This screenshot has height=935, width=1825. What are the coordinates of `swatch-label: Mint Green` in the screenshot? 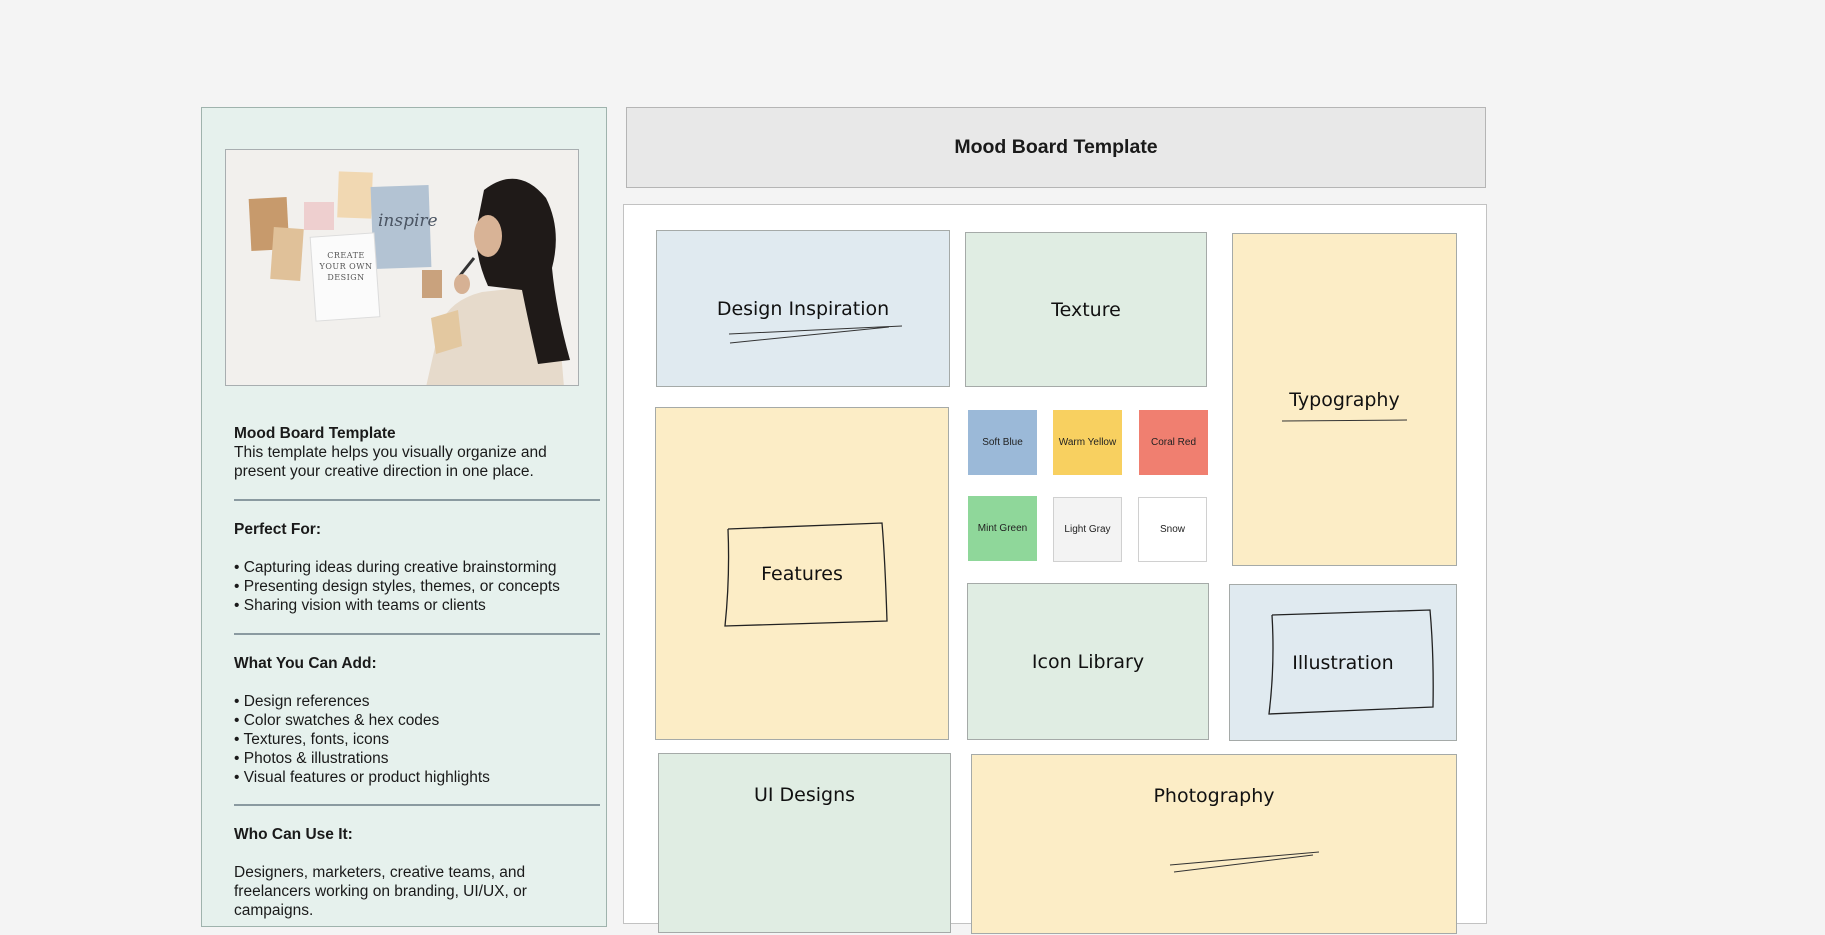 It's located at (1002, 528).